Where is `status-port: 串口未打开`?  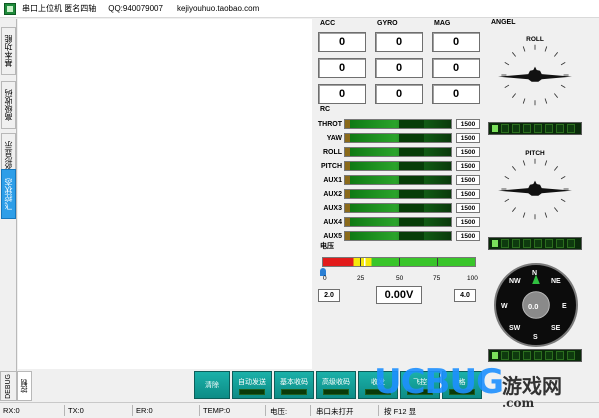
status-port: 串口未打开 is located at coordinates (335, 411).